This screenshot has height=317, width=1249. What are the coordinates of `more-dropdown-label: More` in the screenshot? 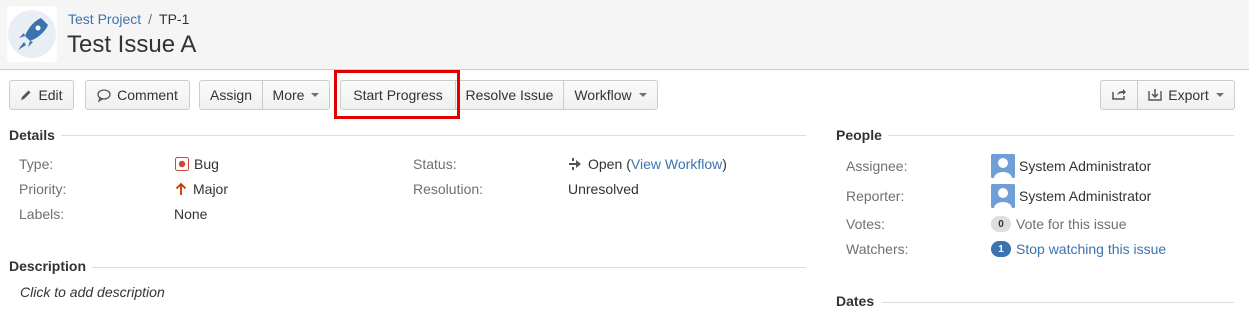 It's located at (288, 95).